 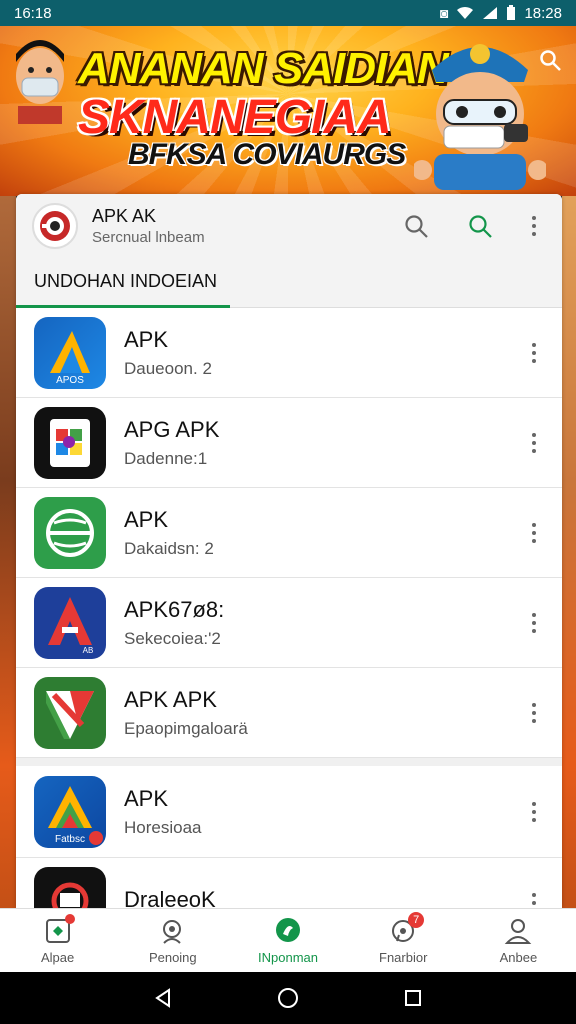 What do you see at coordinates (288, 13) in the screenshot?
I see `status-bar: 16:18 ◙ 18:28` at bounding box center [288, 13].